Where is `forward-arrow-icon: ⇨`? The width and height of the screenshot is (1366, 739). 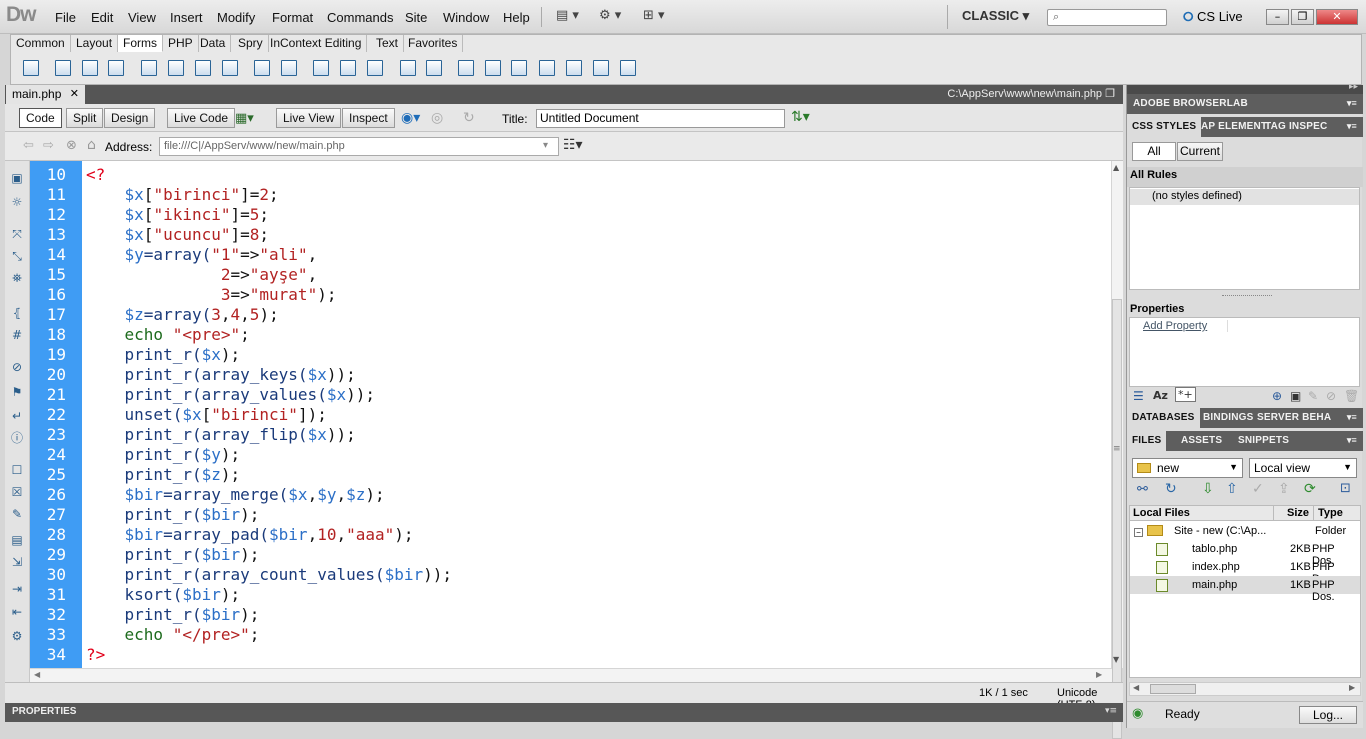
forward-arrow-icon: ⇨ is located at coordinates (48, 145).